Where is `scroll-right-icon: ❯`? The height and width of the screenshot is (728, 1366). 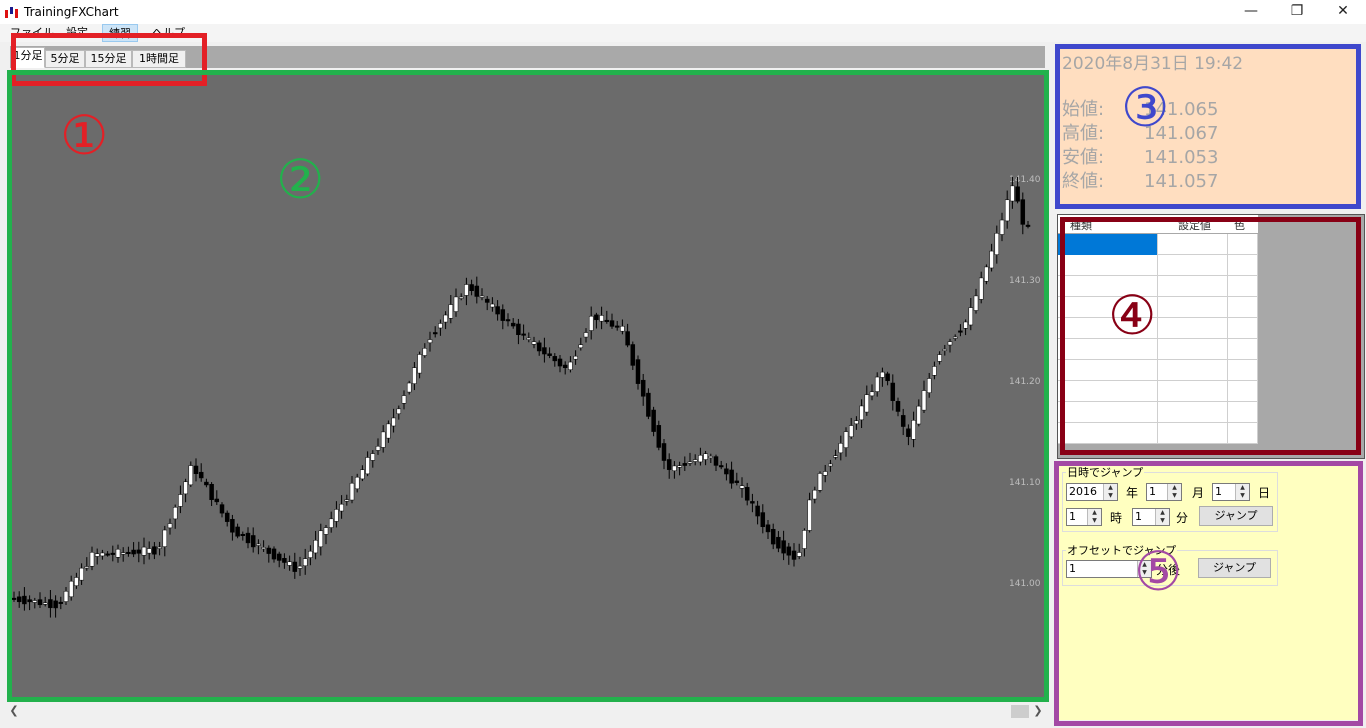
scroll-right-icon: ❯ is located at coordinates (1038, 711).